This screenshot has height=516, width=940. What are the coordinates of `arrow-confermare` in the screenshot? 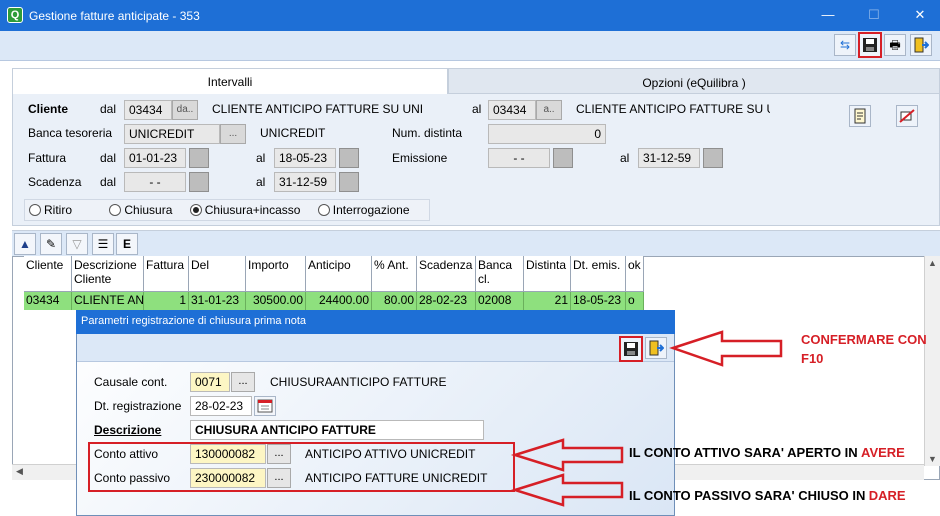 It's located at (726, 348).